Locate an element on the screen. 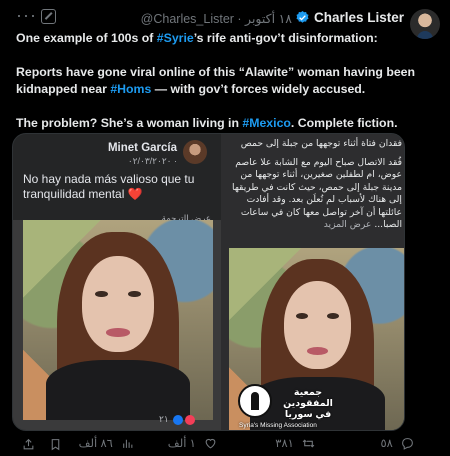 This screenshot has width=450, height=456. views-chart-icon is located at coordinates (128, 444).